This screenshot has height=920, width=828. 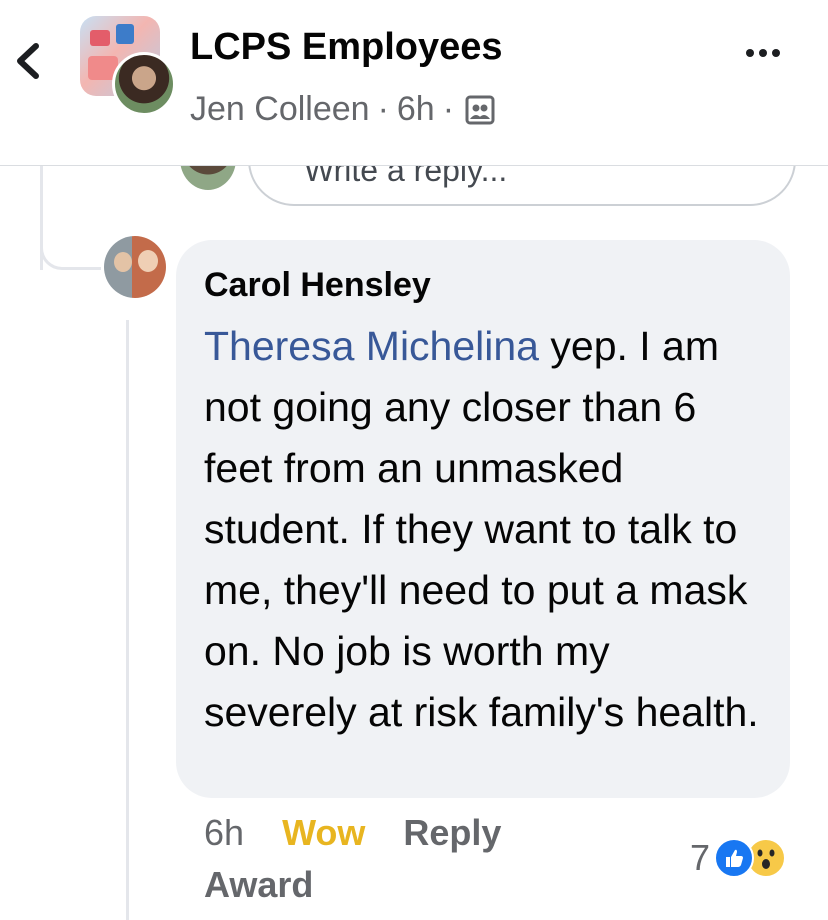 I want to click on author-name: Jen Colleen, so click(x=280, y=109).